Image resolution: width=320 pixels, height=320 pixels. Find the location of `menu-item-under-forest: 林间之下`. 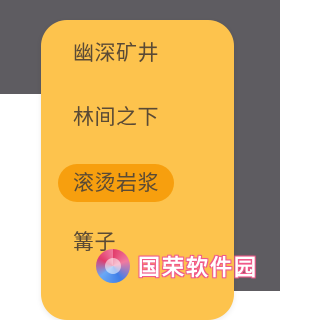

menu-item-under-forest: 林间之下 is located at coordinates (116, 117).